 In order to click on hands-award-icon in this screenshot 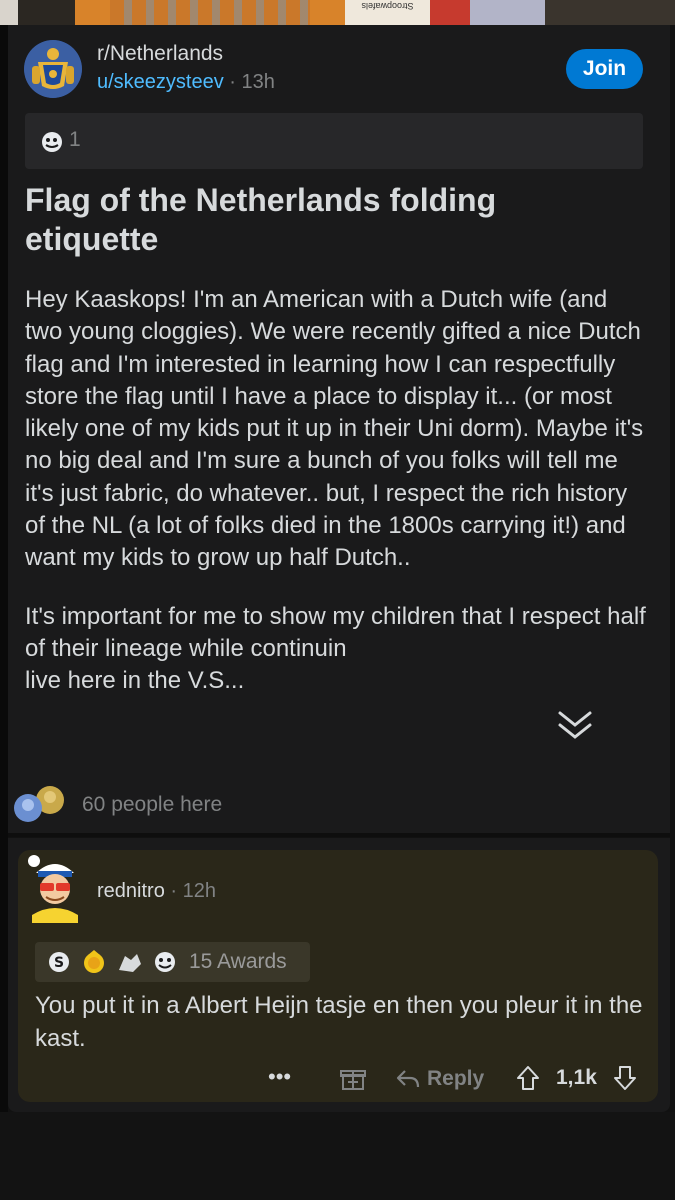, I will do `click(130, 963)`.